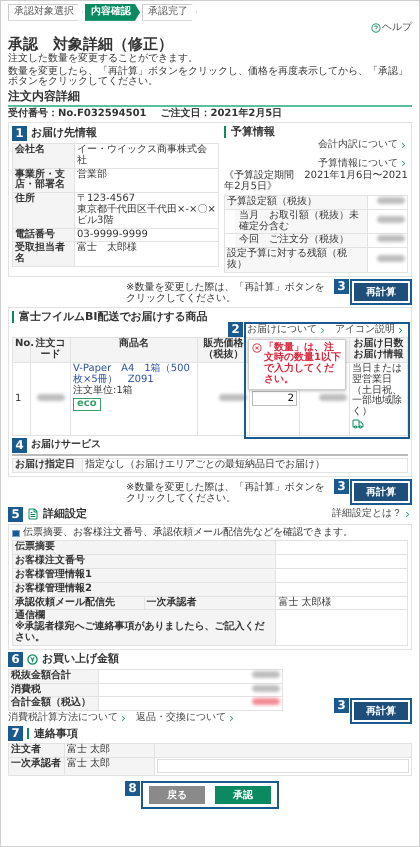 The width and height of the screenshot is (420, 847). Describe the element at coordinates (43, 254) in the screenshot. I see `table-header-cell: 受取担当者名` at that location.